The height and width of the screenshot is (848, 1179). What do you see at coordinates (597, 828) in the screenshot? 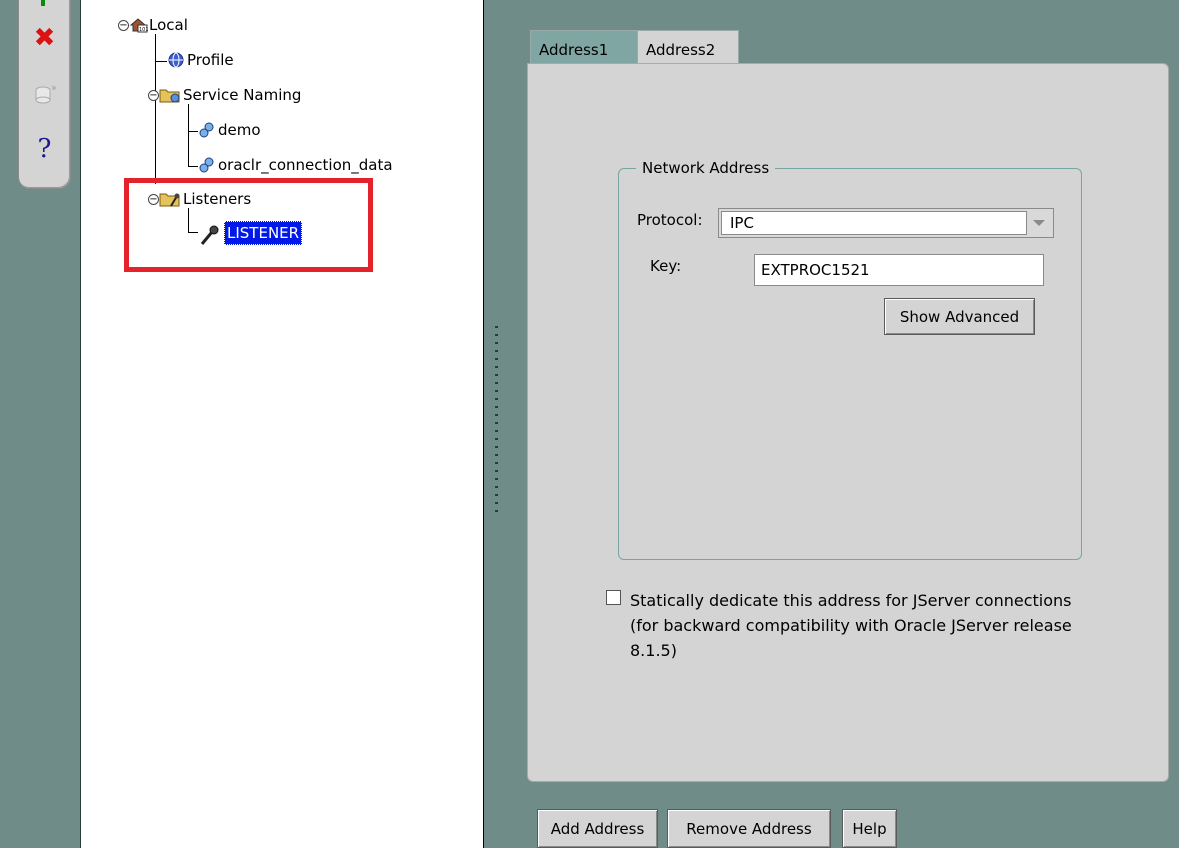
I see `add-address-button: Add Address` at bounding box center [597, 828].